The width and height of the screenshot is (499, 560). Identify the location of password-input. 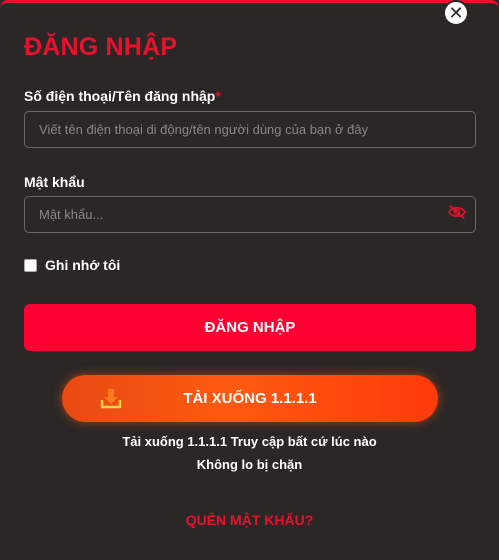
(250, 214).